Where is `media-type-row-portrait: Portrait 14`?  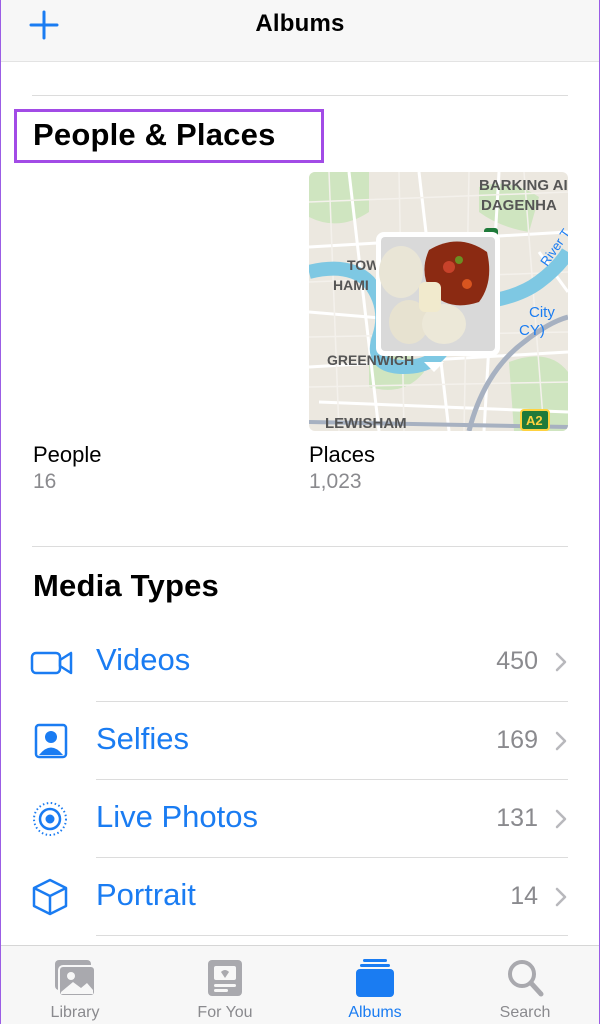
media-type-row-portrait: Portrait 14 is located at coordinates (300, 897).